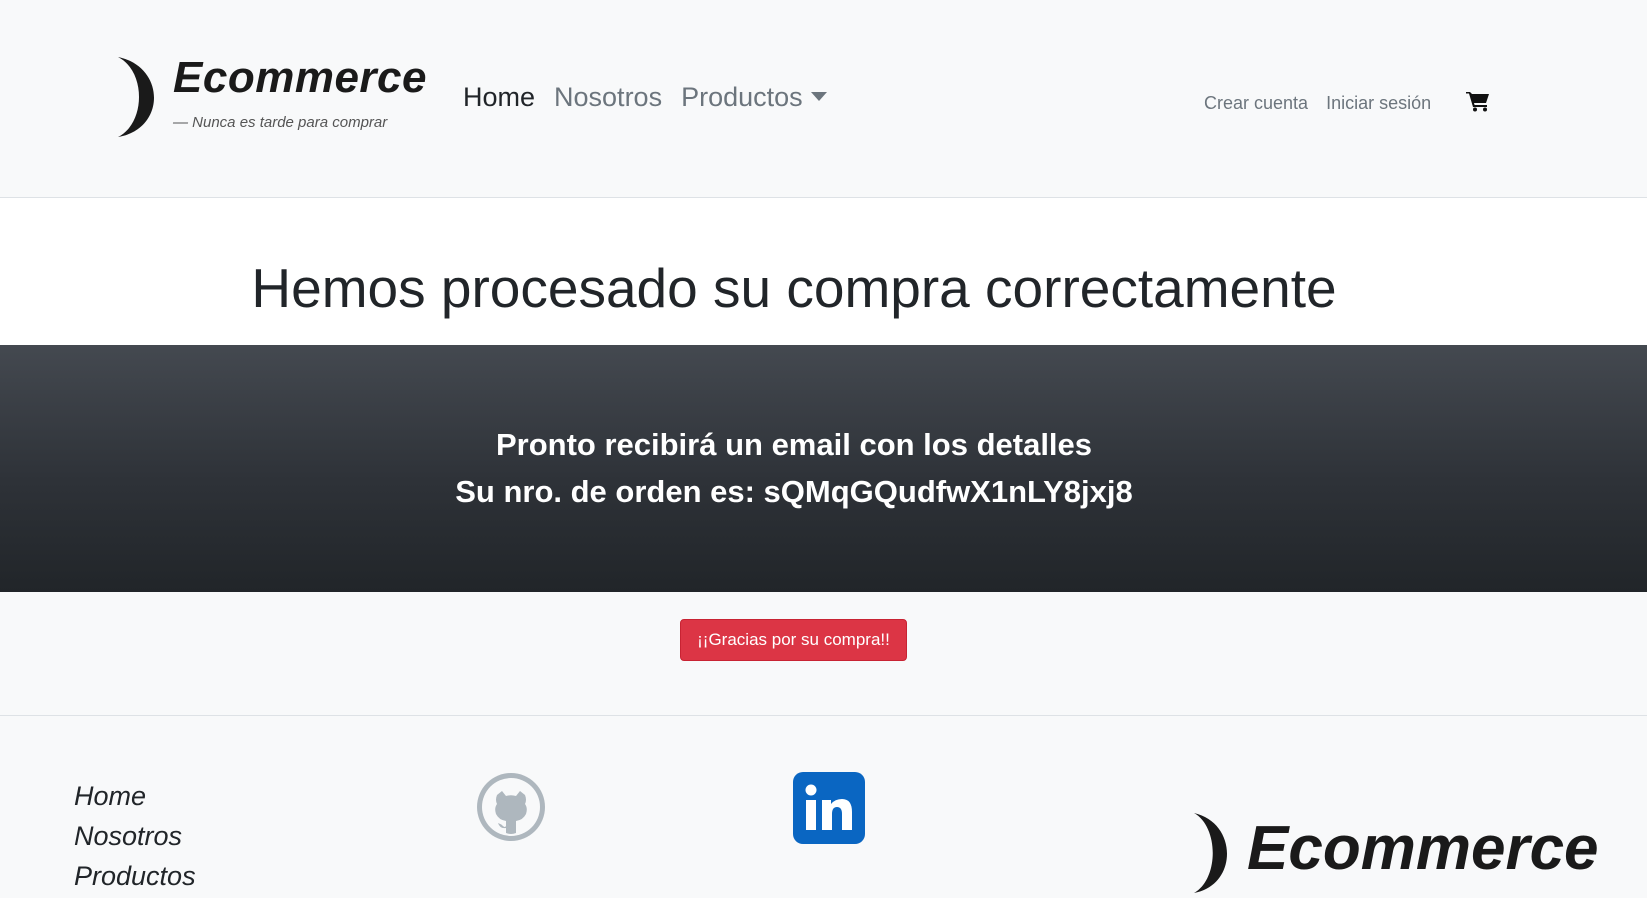  I want to click on footer-nav: Home Nosotros Productos, so click(135, 836).